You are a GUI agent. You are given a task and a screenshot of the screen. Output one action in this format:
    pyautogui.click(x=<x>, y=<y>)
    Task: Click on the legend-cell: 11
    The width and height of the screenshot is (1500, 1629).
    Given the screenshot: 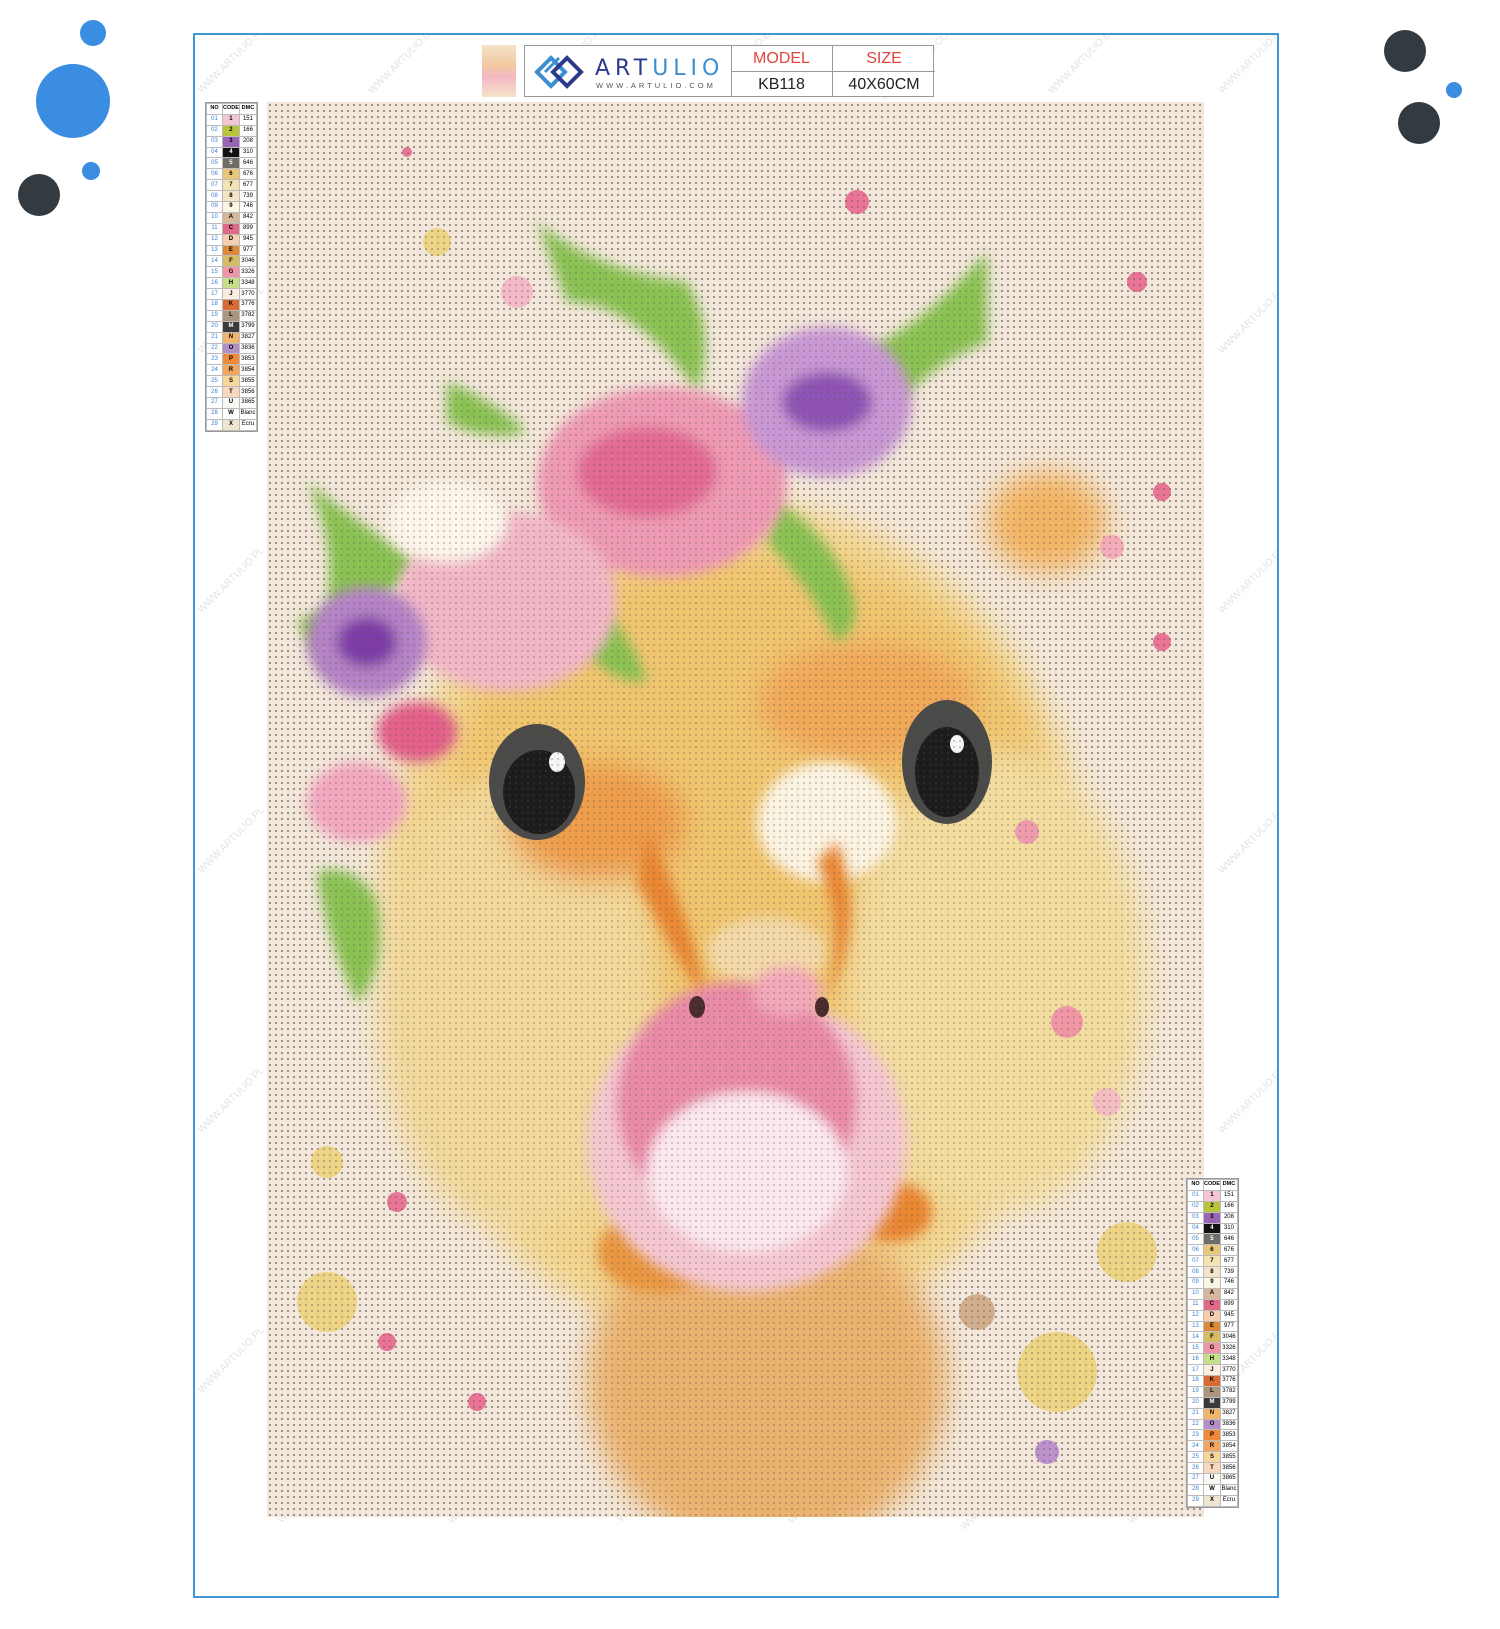 What is the action you would take?
    pyautogui.click(x=214, y=228)
    